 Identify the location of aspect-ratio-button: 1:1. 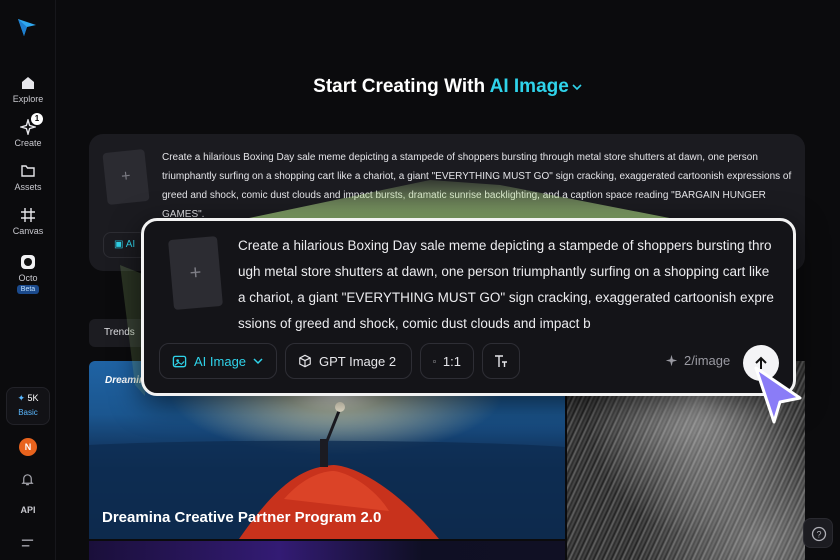
(447, 361).